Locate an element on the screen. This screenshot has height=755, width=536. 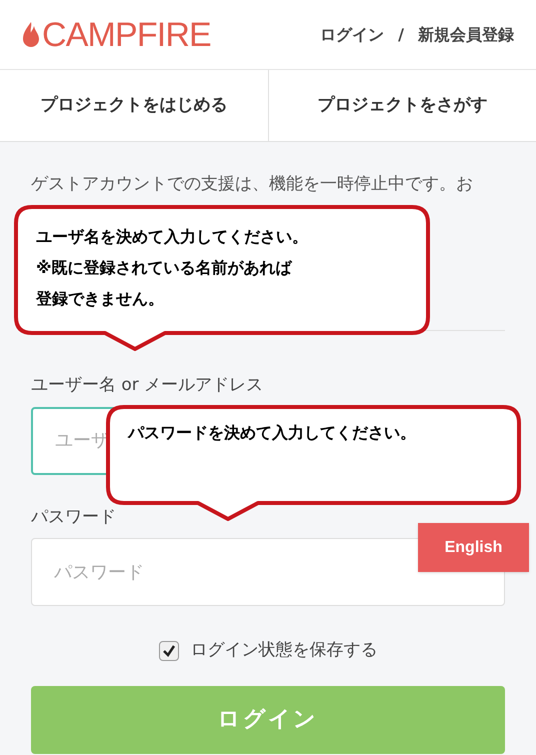
check-icon is located at coordinates (169, 651).